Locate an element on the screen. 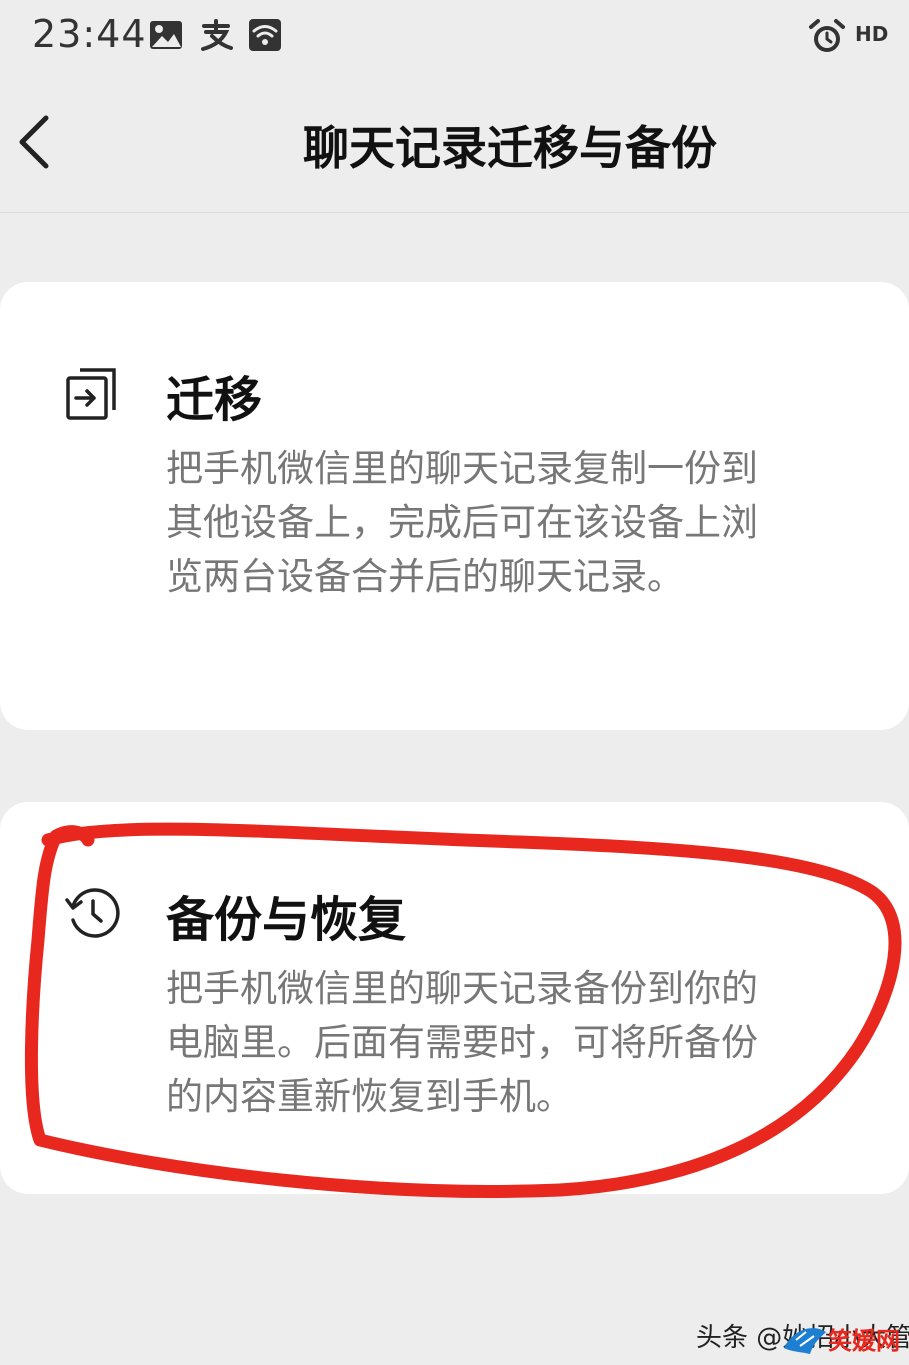 The height and width of the screenshot is (1365, 909). migrate-icon is located at coordinates (91, 394).